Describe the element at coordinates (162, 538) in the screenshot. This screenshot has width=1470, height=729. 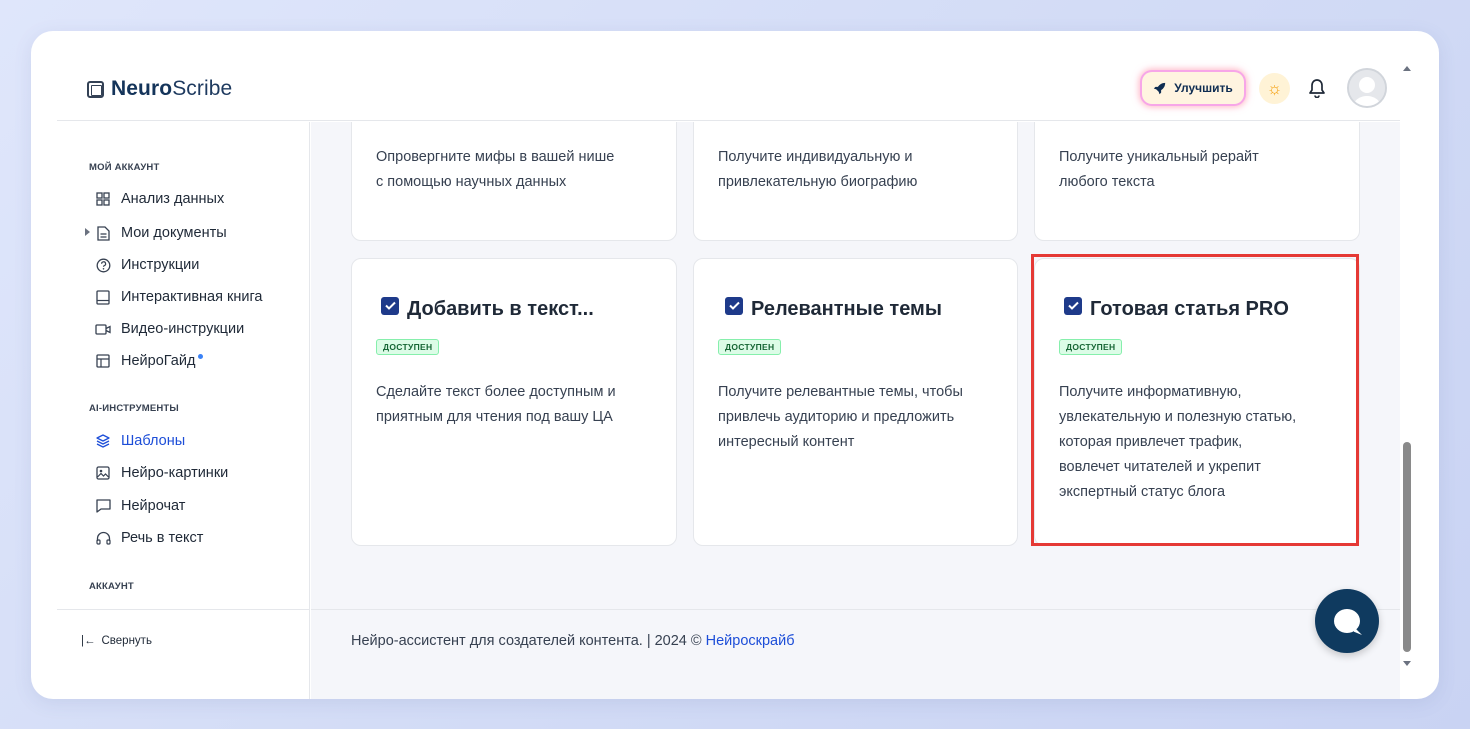
I see `sidebar-item-label: Речь в текст` at that location.